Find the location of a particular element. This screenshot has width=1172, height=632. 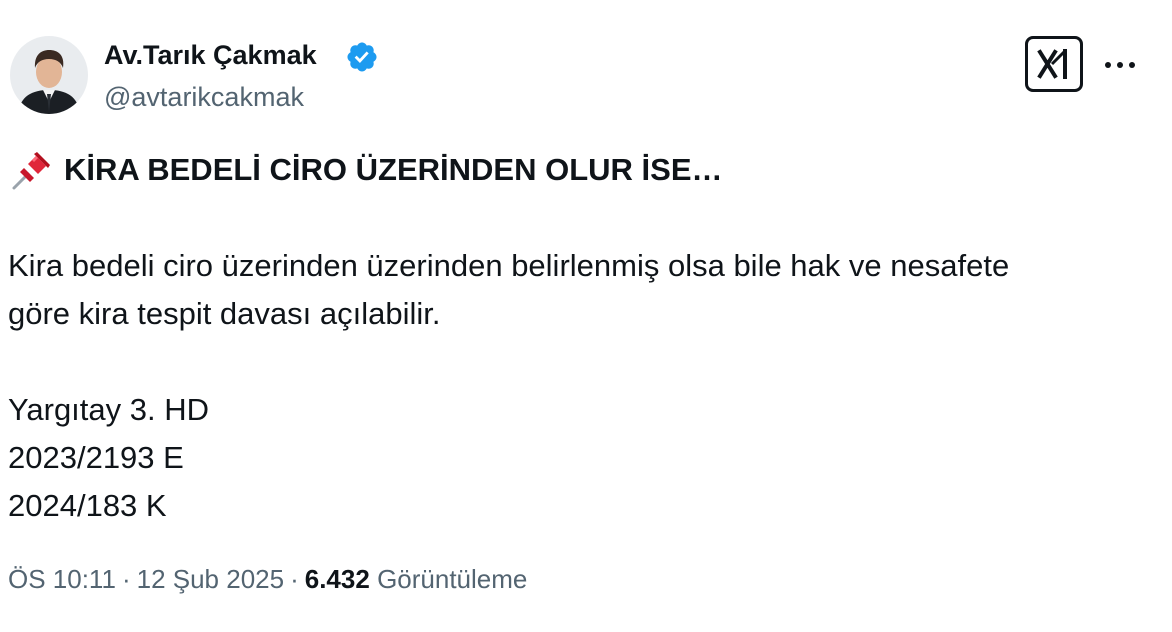

grok-icon is located at coordinates (1052, 64).